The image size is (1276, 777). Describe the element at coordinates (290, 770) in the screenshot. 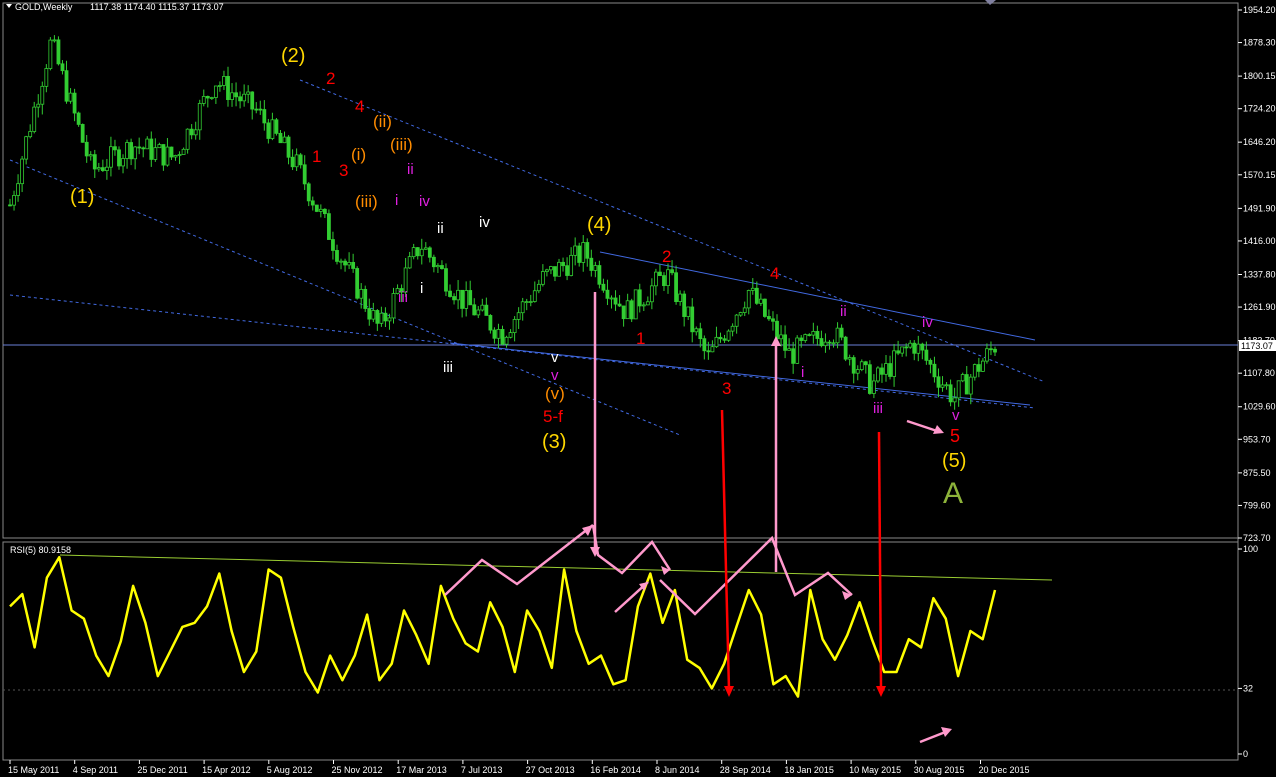

I see `time-tick-label: 5 Aug 2012` at that location.